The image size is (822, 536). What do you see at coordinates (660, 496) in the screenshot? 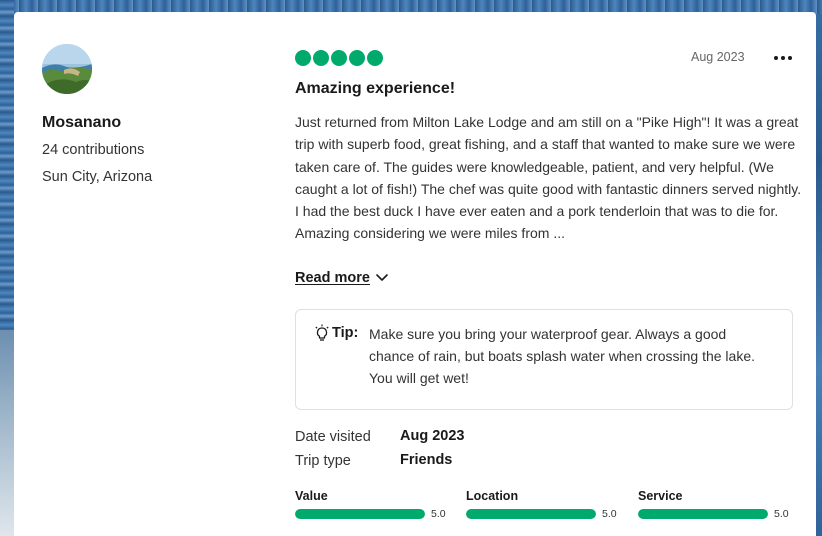
I see `sub-rating-label: Service` at bounding box center [660, 496].